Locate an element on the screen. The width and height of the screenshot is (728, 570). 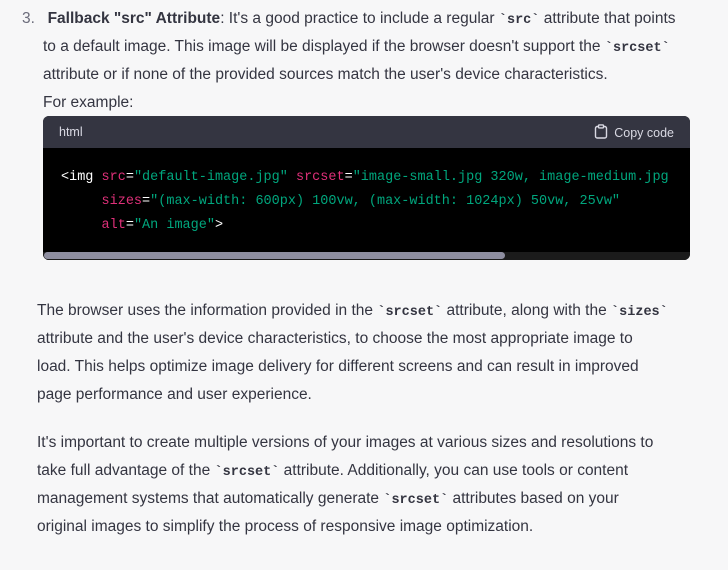
code-token-string: "image-small.jpg 320w, image-medium.jpg is located at coordinates (510, 177).